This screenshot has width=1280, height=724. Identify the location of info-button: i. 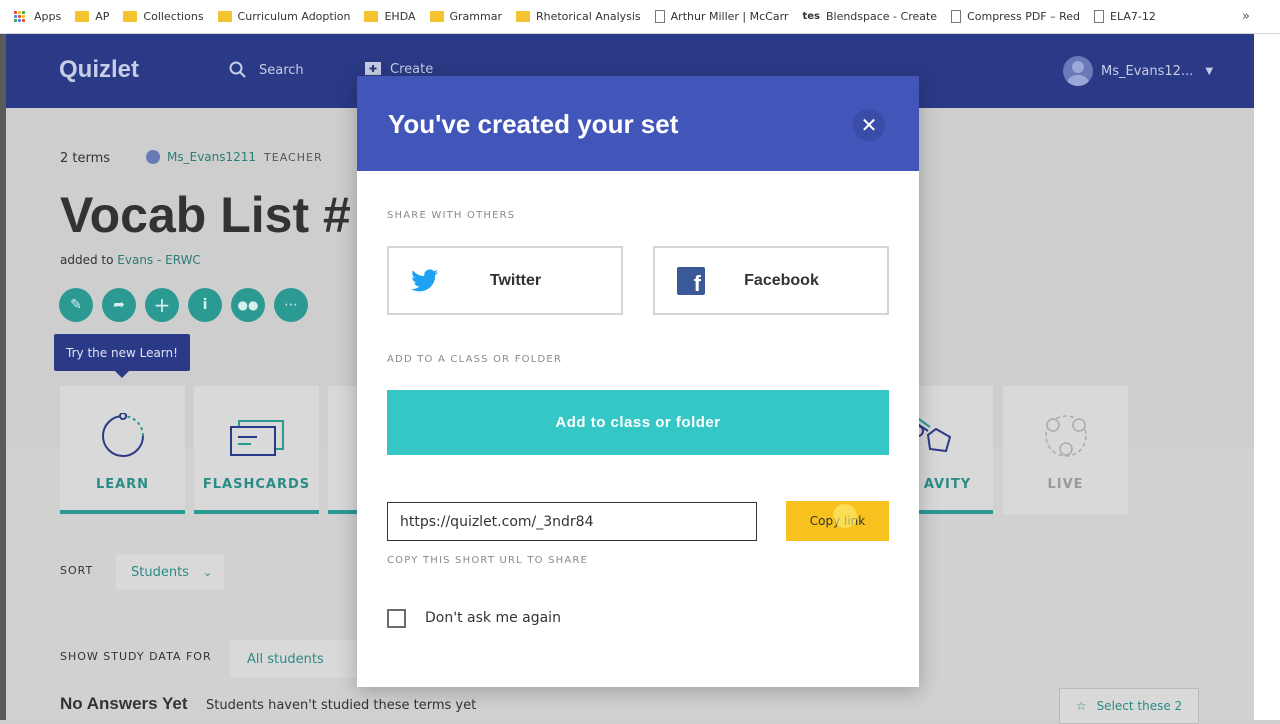
(205, 305).